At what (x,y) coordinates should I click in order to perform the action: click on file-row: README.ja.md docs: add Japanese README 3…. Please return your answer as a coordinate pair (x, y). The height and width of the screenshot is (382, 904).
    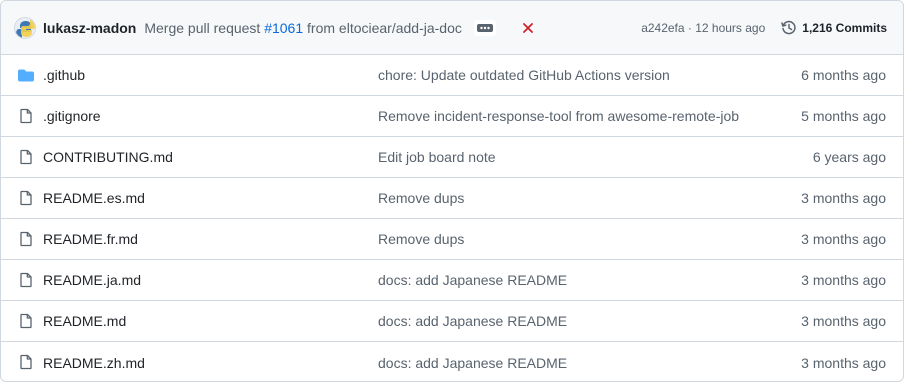
    Looking at the image, I should click on (452, 280).